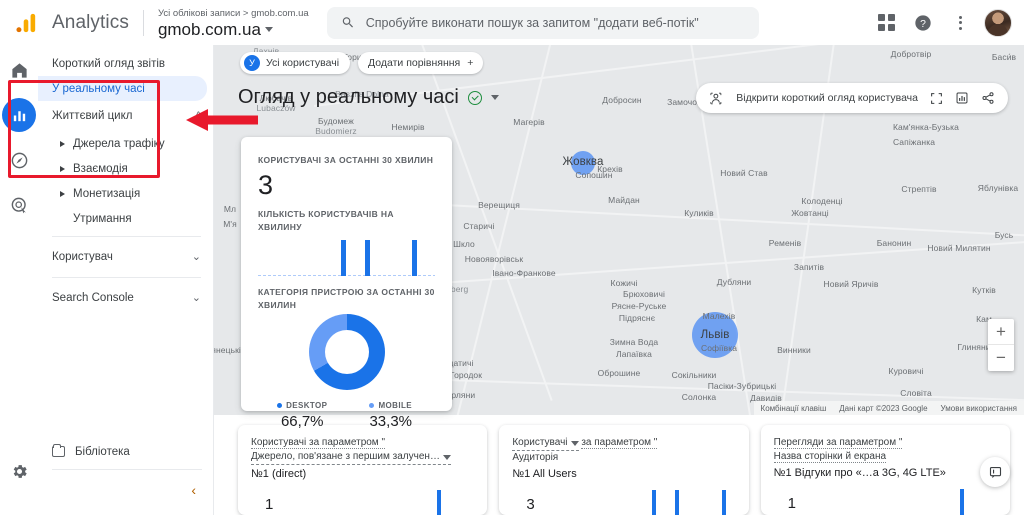  Describe the element at coordinates (535, 457) in the screenshot. I see `card-dimension-label: Аудиторія` at that location.